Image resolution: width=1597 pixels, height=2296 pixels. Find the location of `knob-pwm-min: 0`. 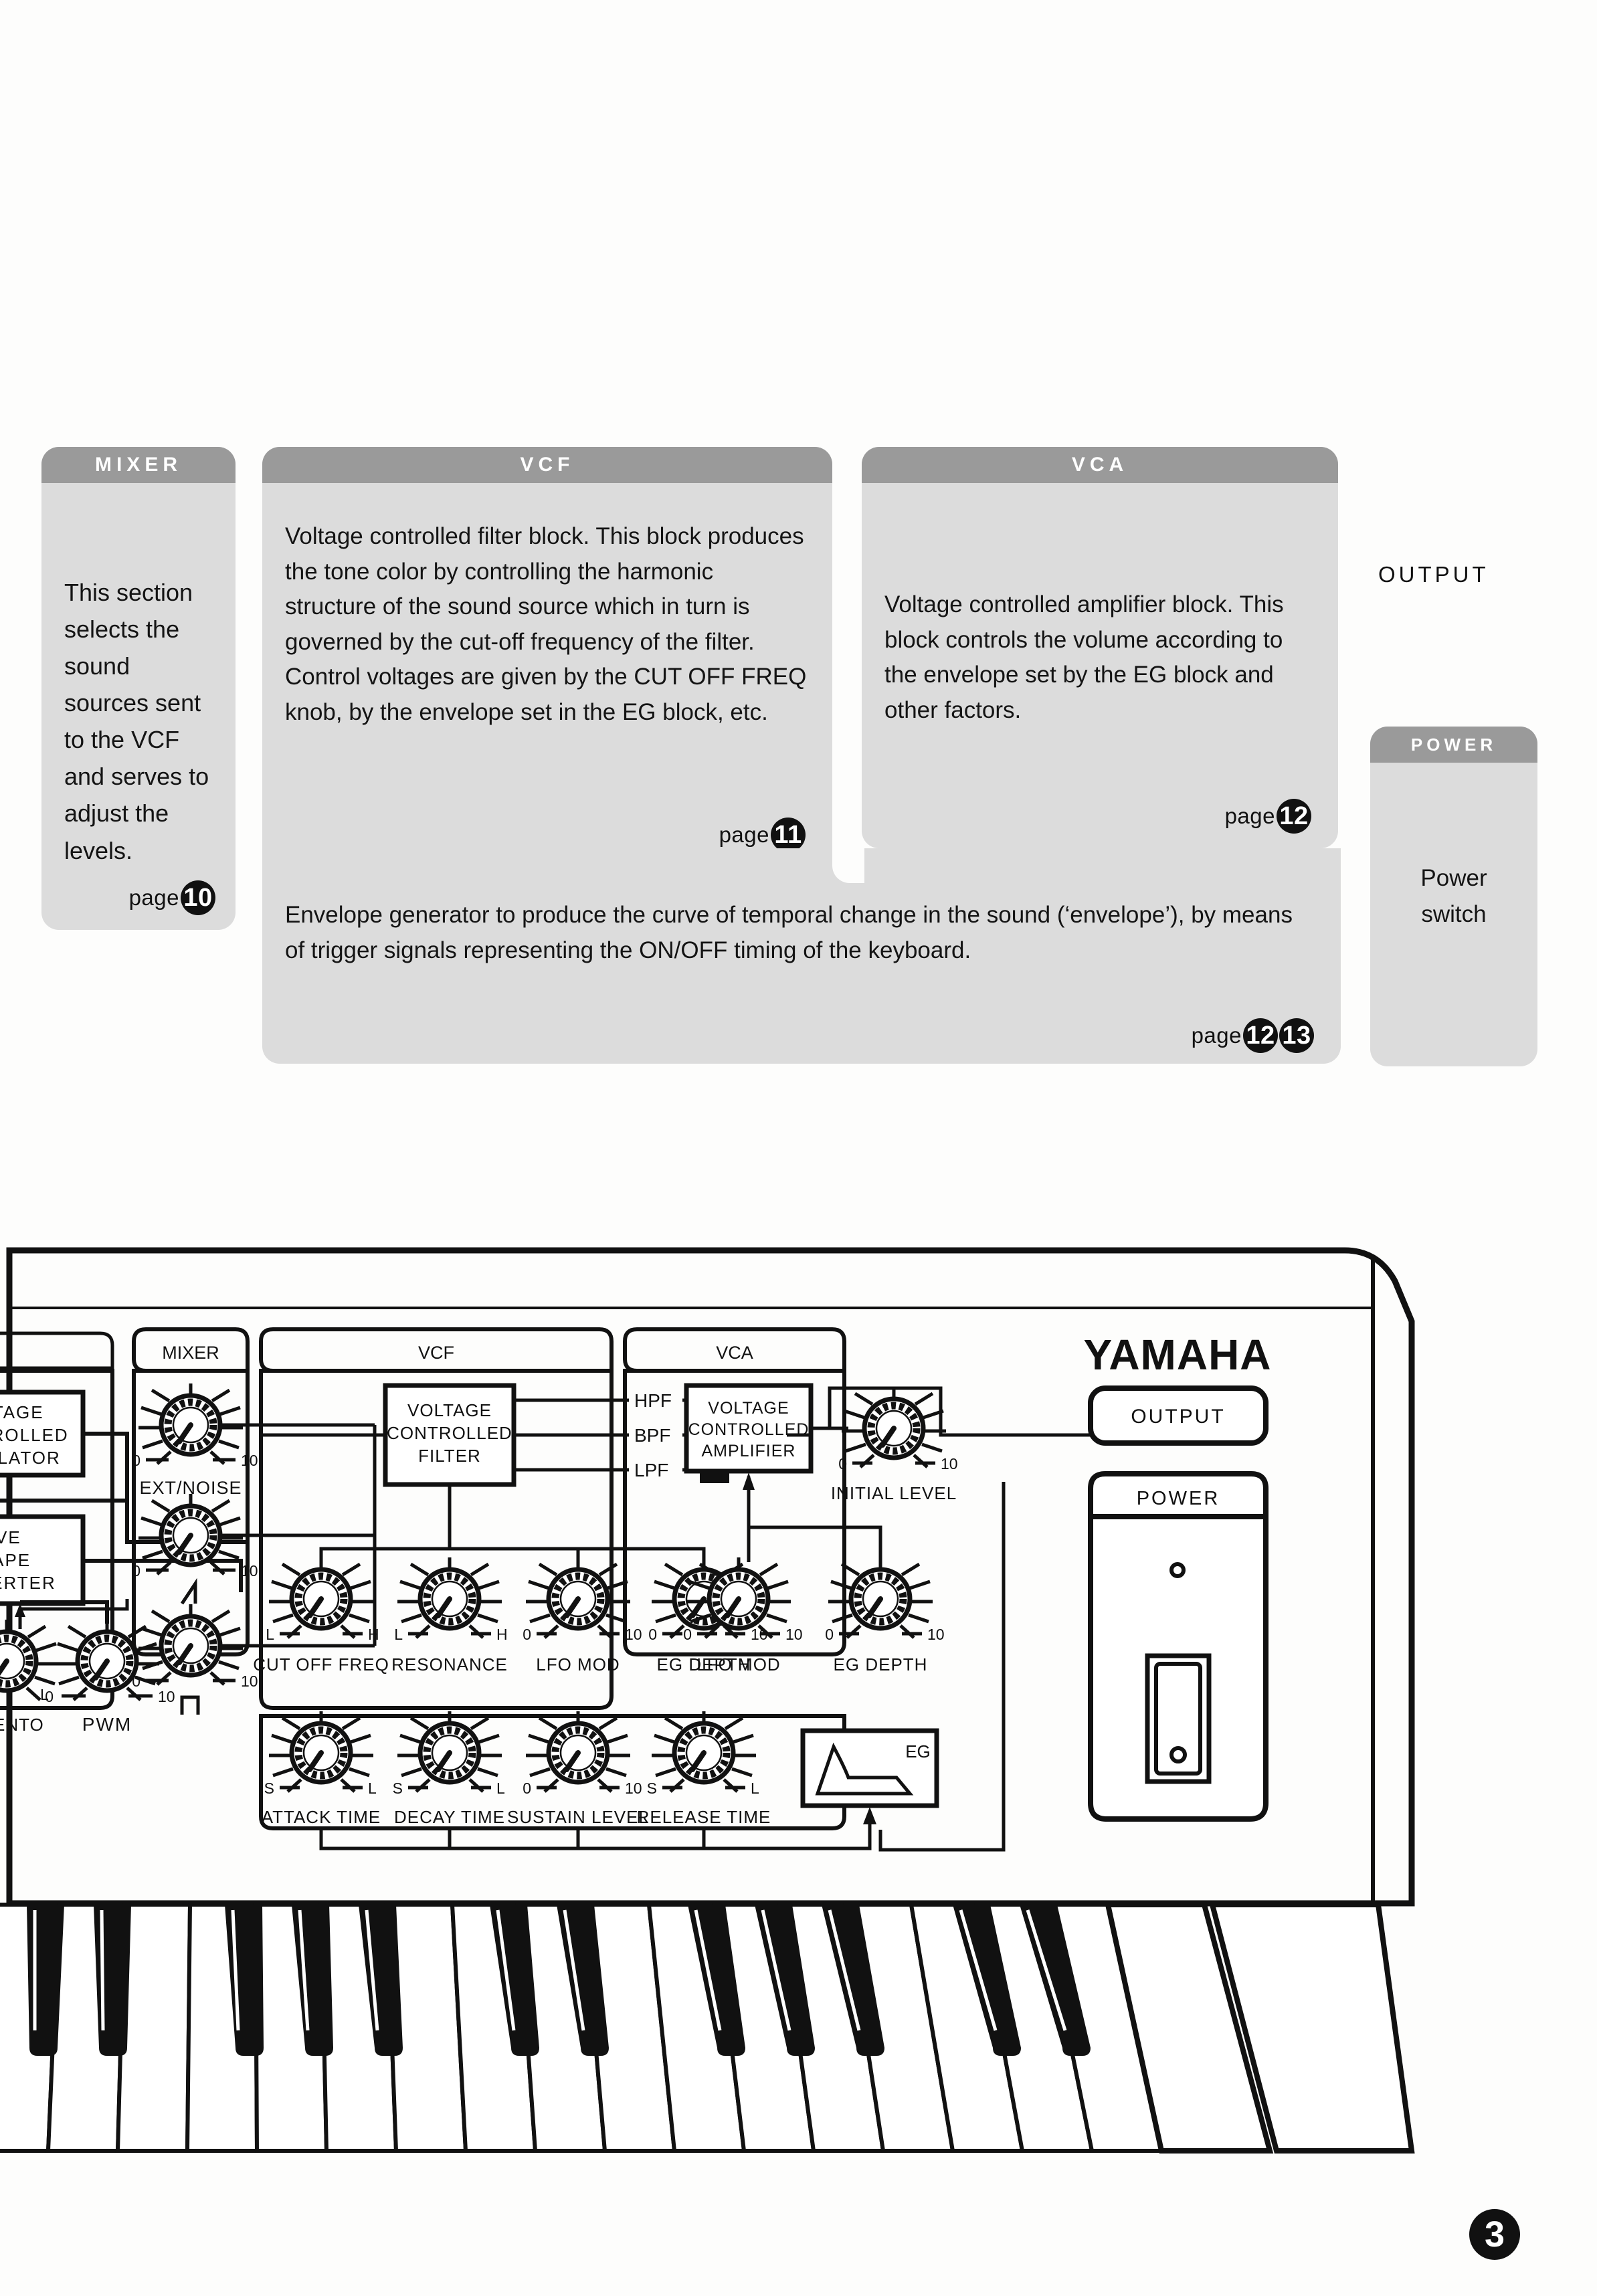

knob-pwm-min: 0 is located at coordinates (49, 1696).